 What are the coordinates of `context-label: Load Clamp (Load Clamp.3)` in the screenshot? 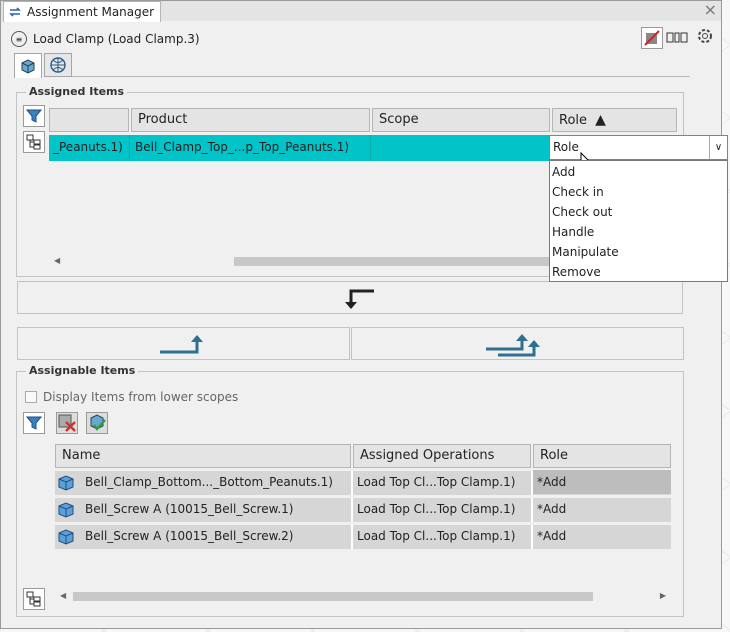 It's located at (116, 39).